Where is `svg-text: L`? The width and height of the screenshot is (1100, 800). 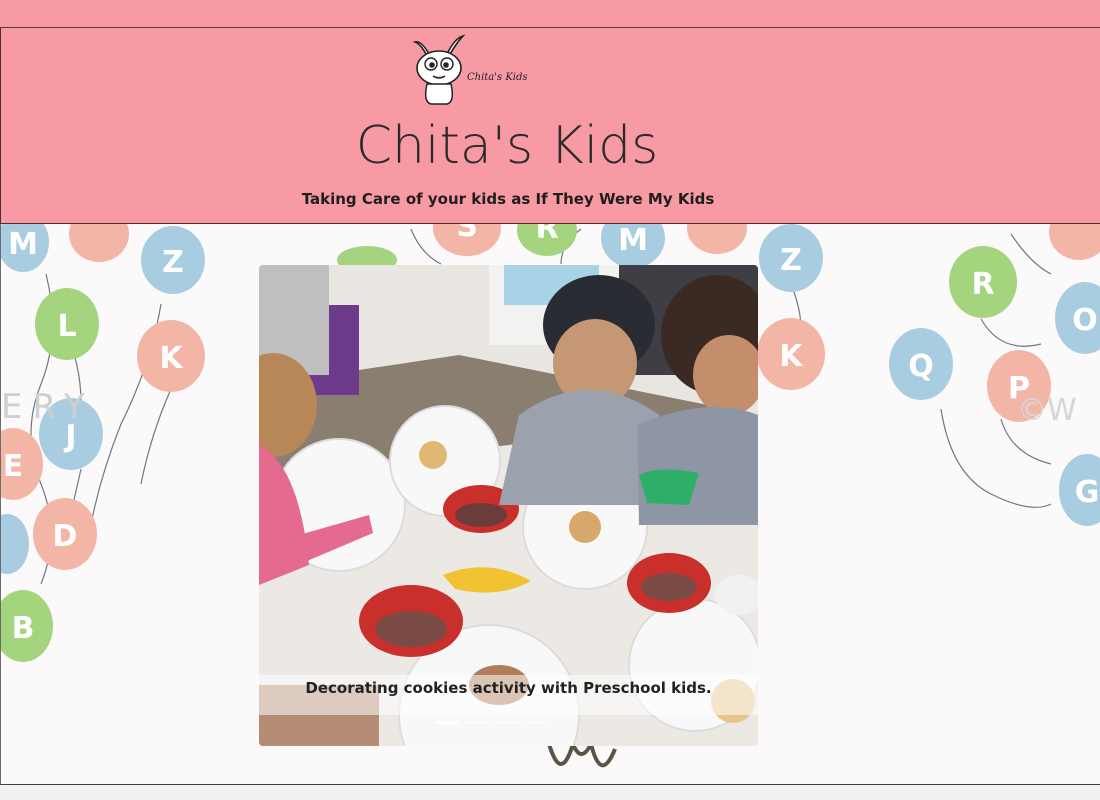
svg-text: L is located at coordinates (66, 326).